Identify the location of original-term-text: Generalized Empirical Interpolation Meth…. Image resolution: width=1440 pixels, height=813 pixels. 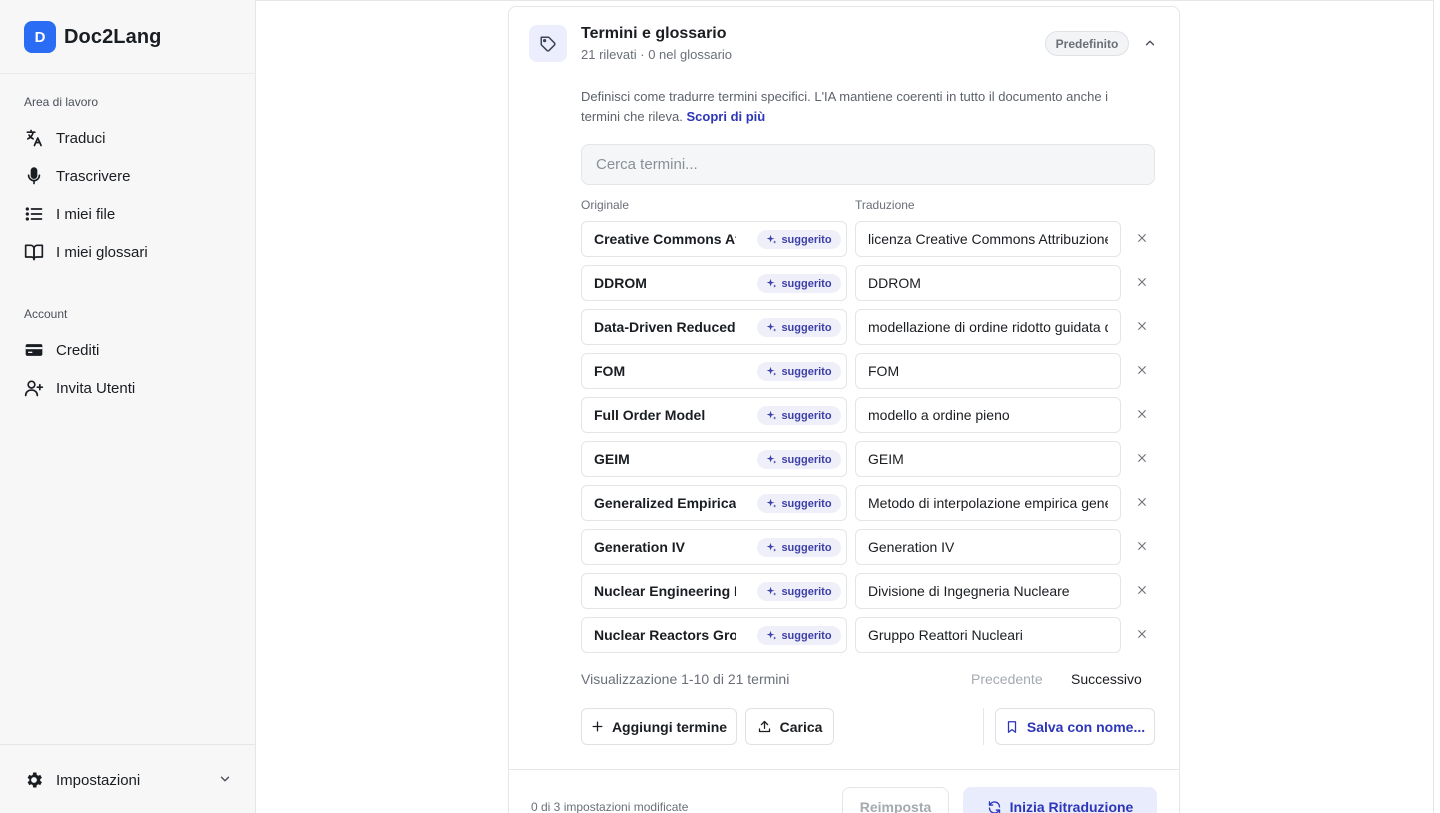
(665, 503).